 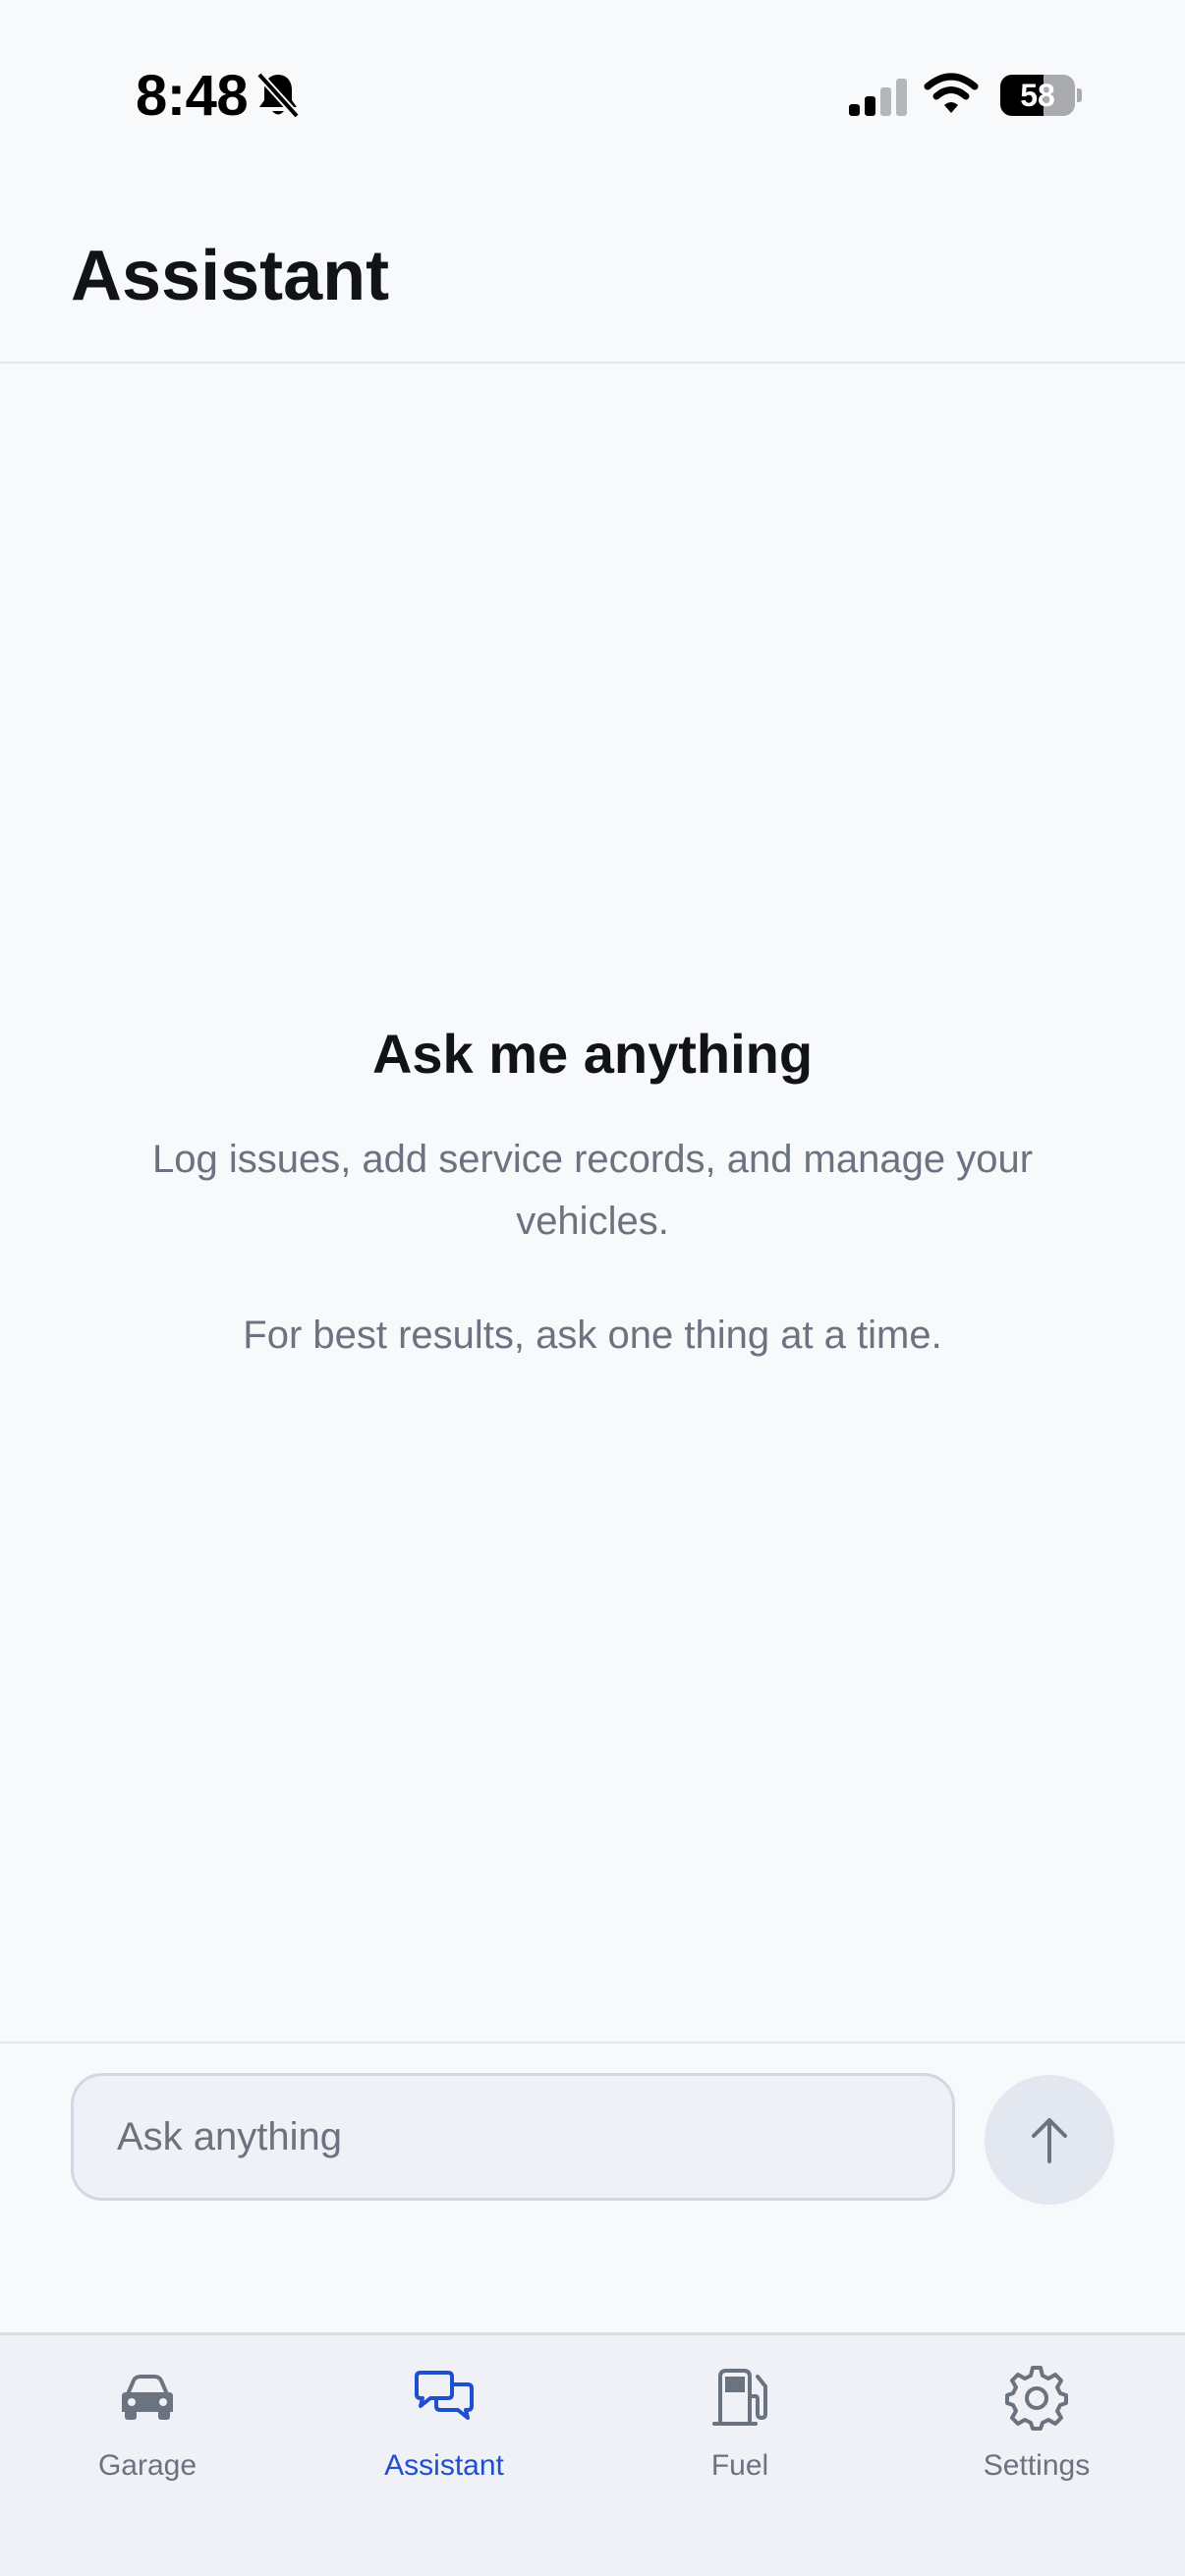 What do you see at coordinates (740, 2465) in the screenshot?
I see `tab-label-fuel: Fuel` at bounding box center [740, 2465].